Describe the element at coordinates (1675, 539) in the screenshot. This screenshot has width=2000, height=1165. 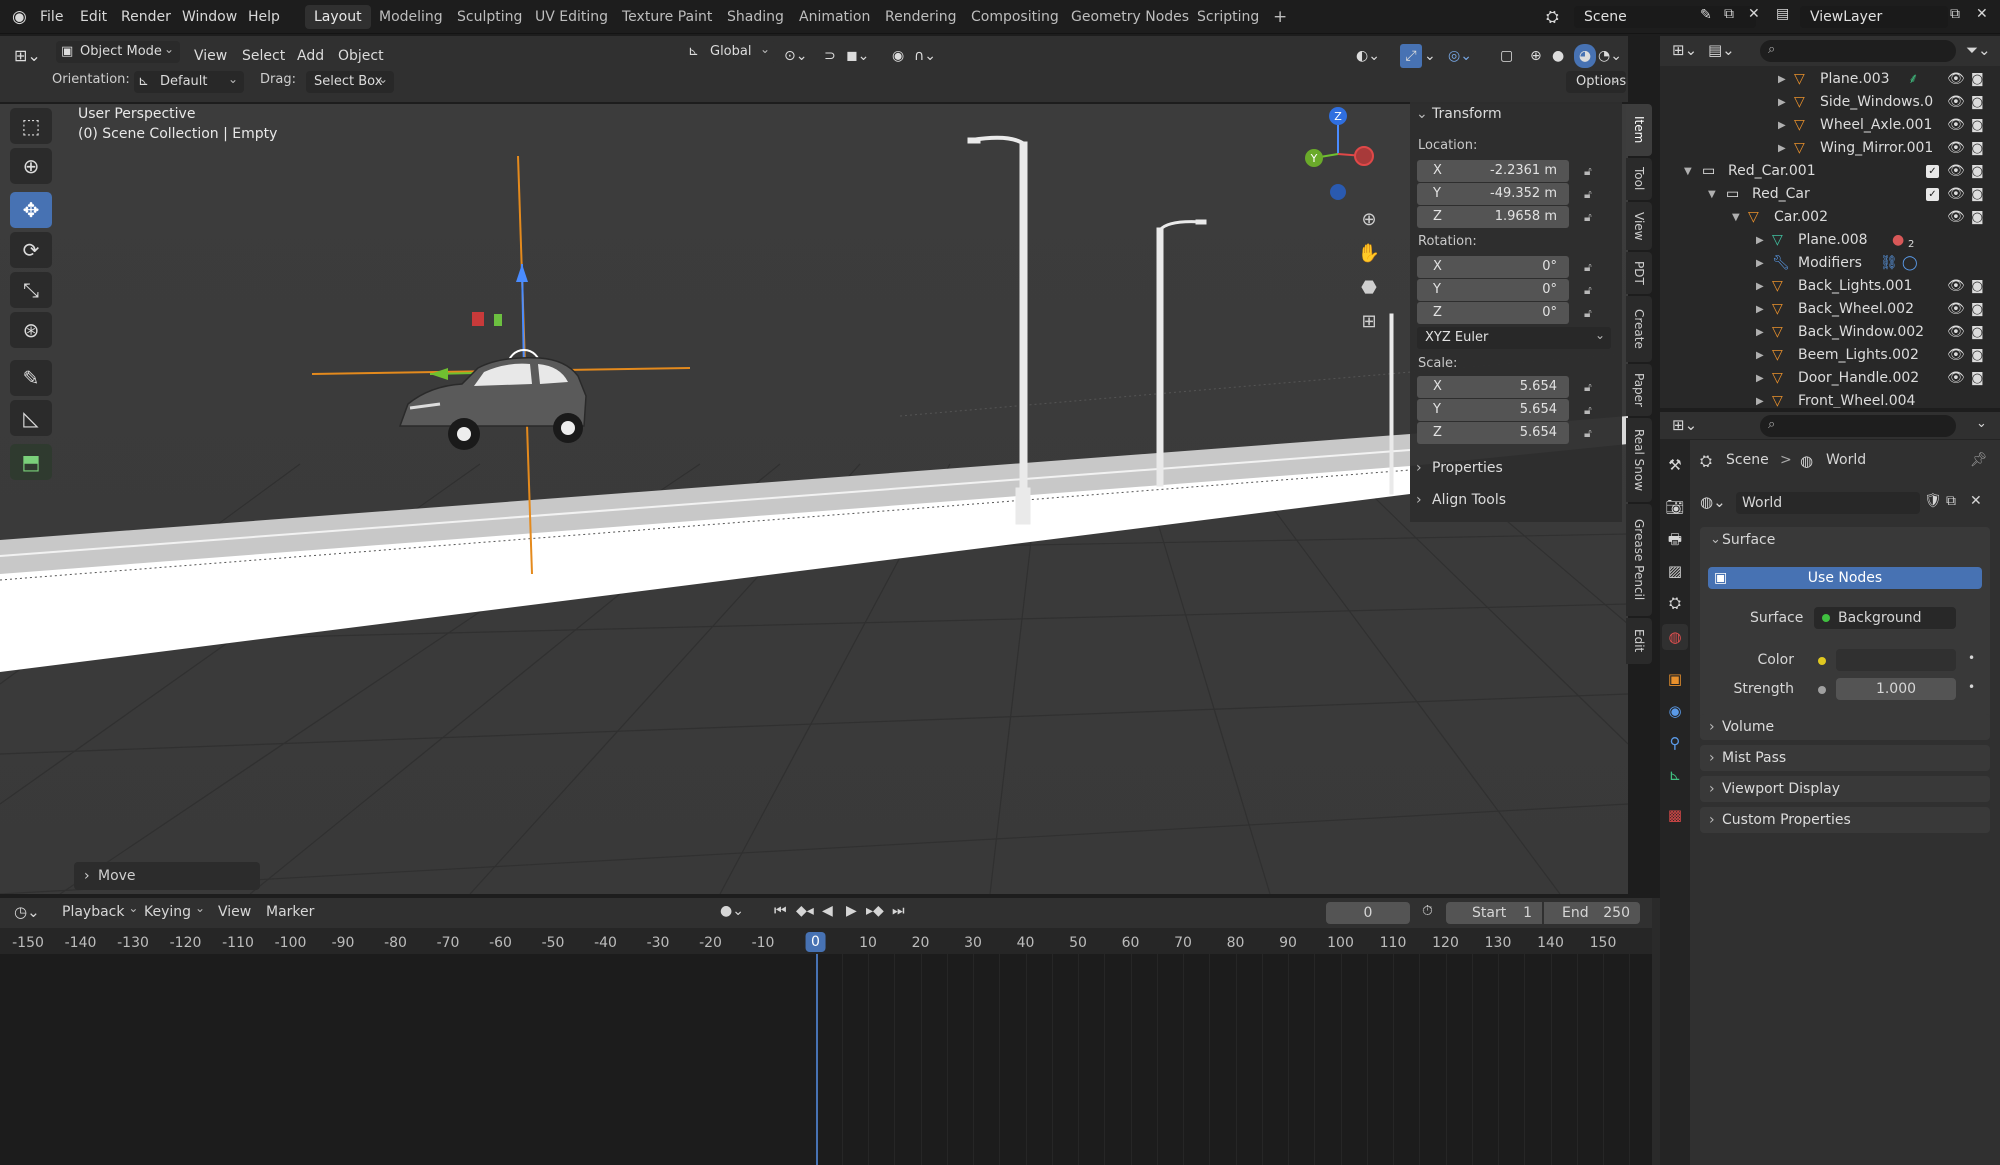
I see `output-tab-icon: 🖶︎` at that location.